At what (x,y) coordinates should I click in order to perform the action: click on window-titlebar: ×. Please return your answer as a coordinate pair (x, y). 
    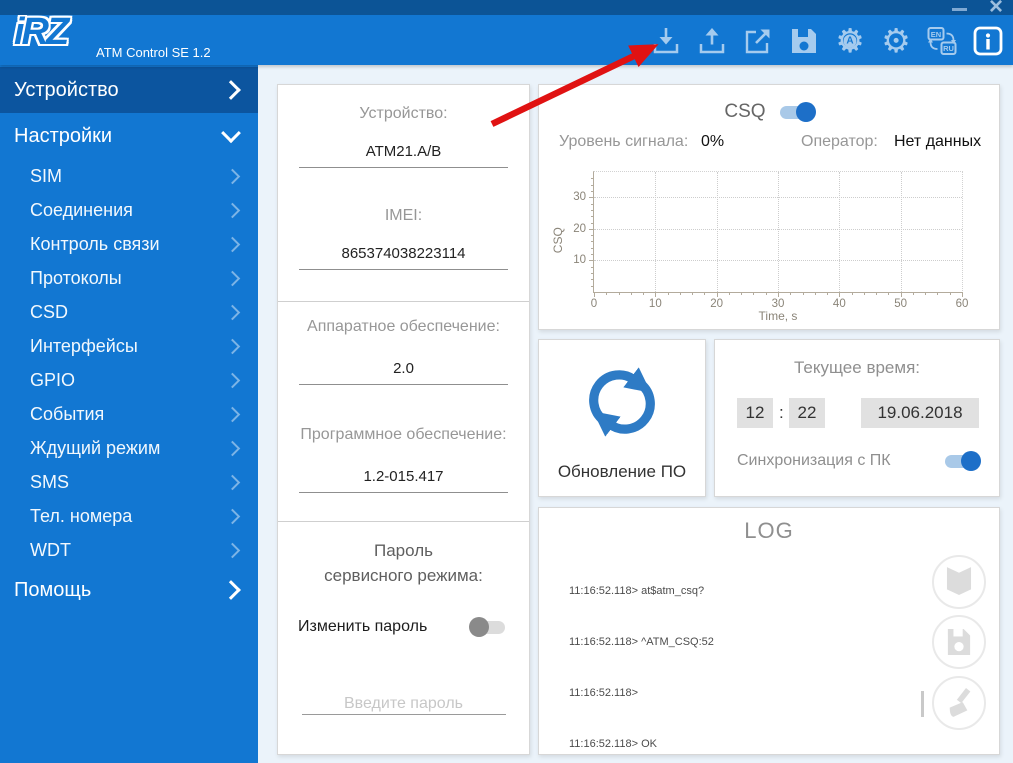
    Looking at the image, I should click on (506, 10).